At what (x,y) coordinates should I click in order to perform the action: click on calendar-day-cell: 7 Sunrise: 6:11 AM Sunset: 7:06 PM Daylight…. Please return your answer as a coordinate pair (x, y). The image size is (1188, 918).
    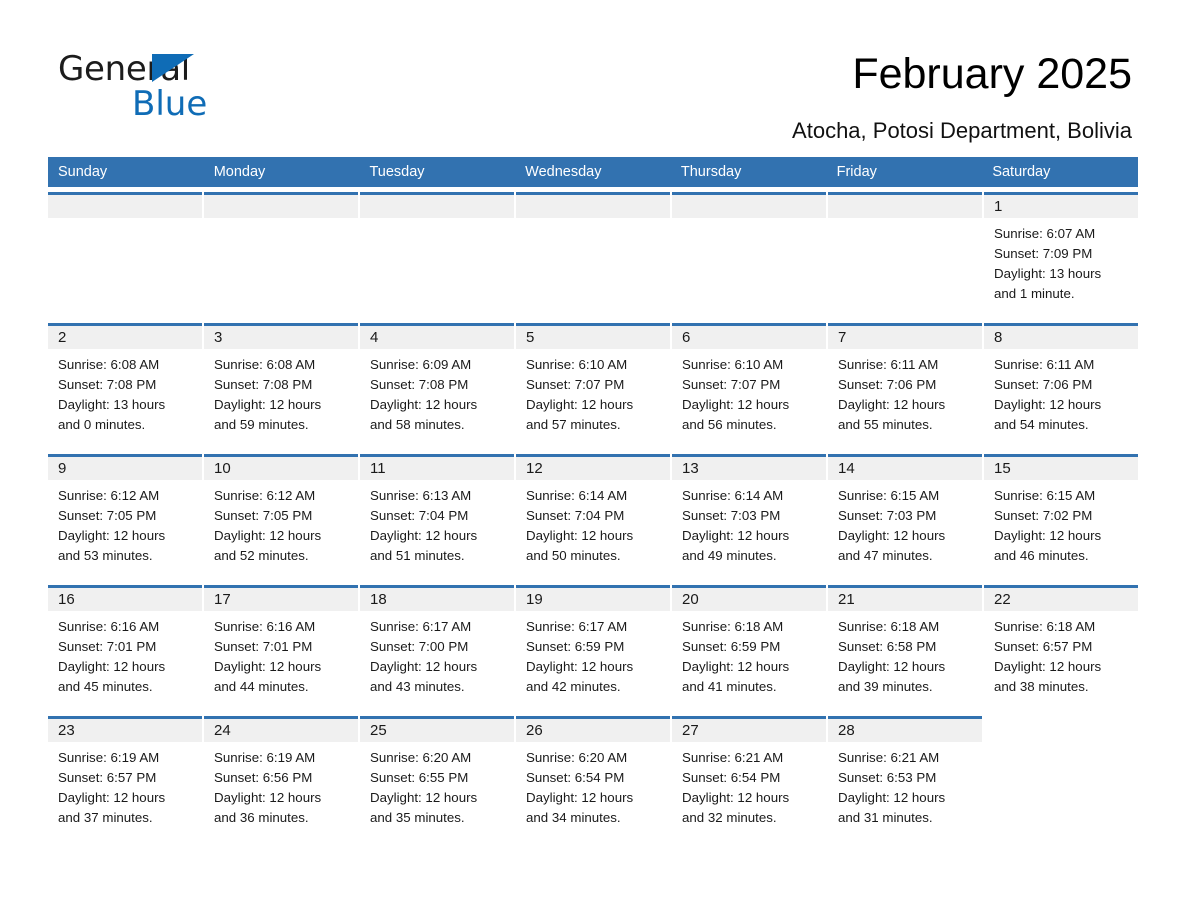
    Looking at the image, I should click on (905, 386).